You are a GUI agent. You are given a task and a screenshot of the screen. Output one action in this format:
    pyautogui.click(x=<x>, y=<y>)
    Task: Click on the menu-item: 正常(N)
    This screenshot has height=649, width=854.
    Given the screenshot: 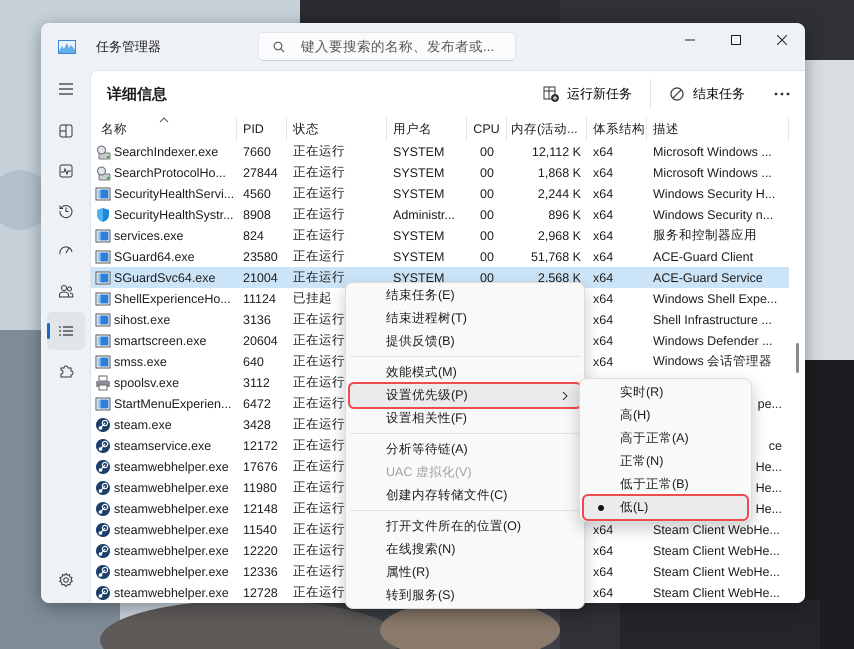 What is the action you would take?
    pyautogui.click(x=665, y=461)
    